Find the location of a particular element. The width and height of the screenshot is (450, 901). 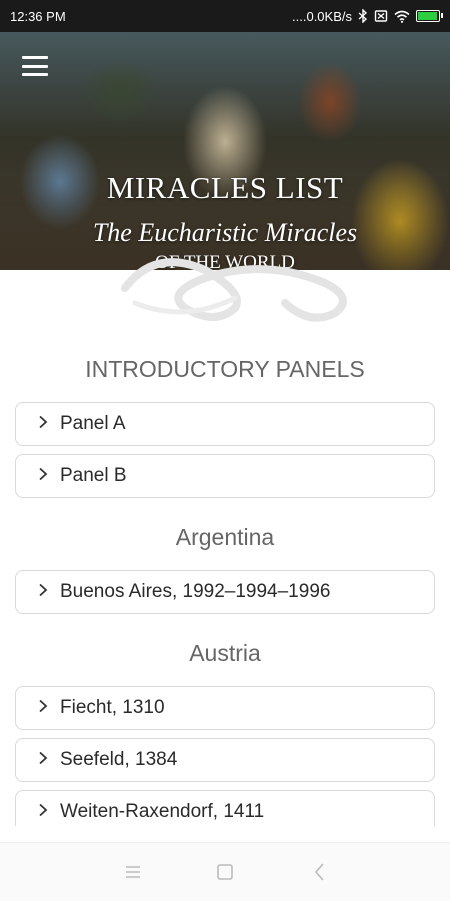

list-item-fiecht: Fiecht, 1310 is located at coordinates (225, 708).